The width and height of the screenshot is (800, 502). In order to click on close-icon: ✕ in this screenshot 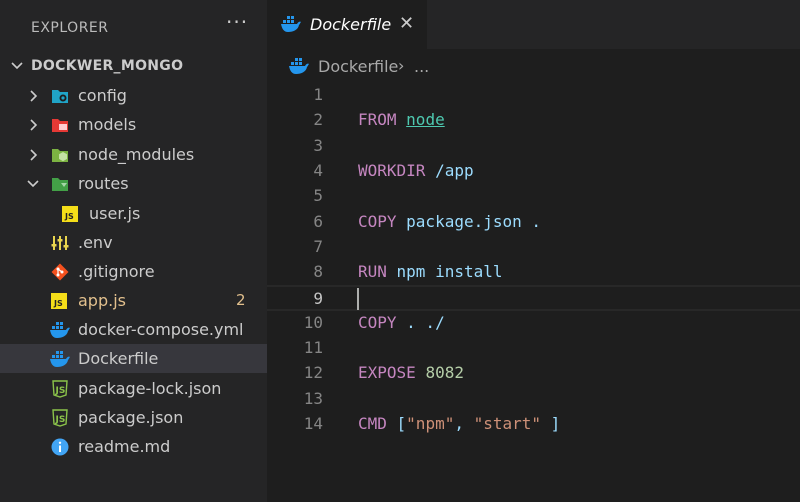, I will do `click(406, 23)`.